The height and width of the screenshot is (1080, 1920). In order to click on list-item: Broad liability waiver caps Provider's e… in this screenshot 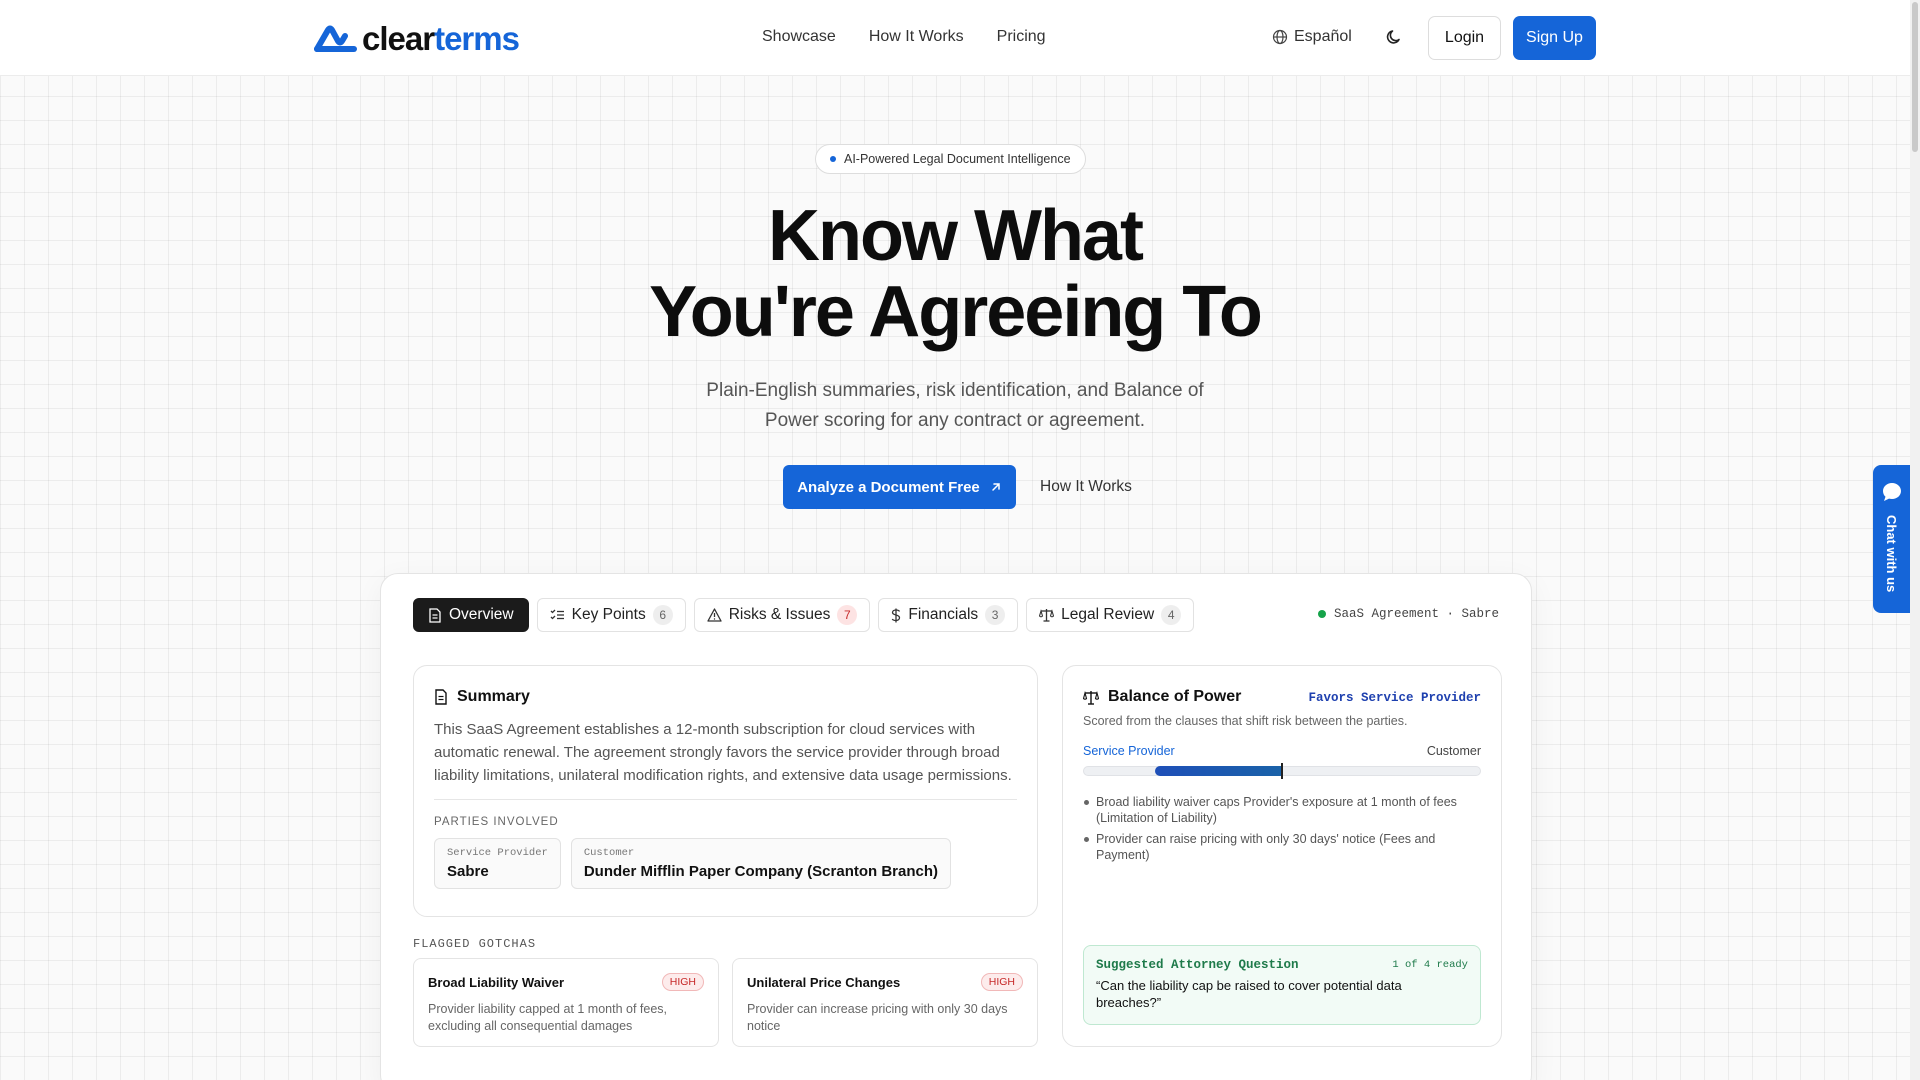, I will do `click(1282, 810)`.